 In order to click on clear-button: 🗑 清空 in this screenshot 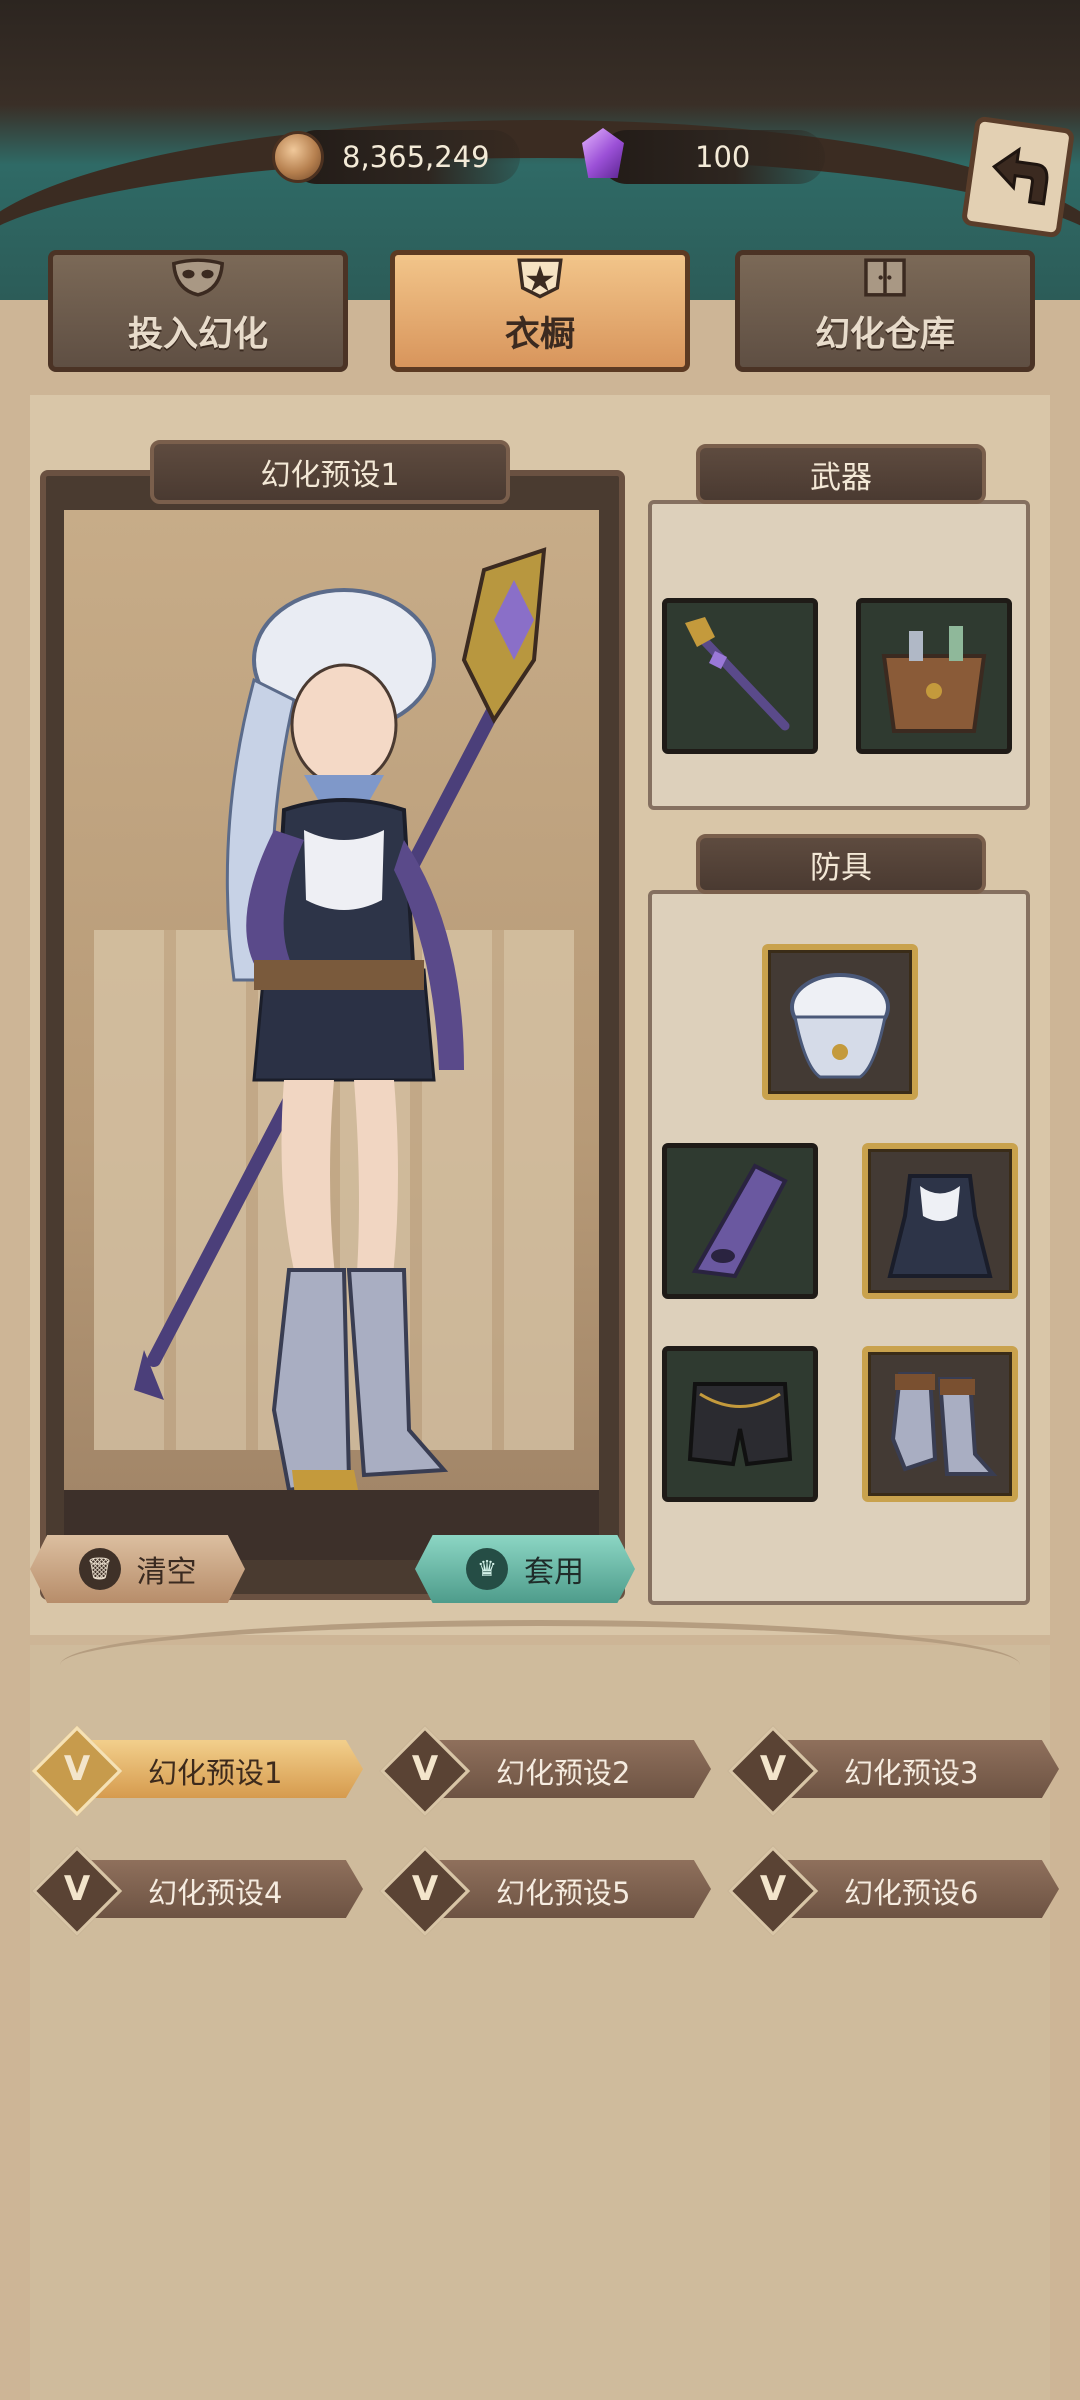, I will do `click(137, 1569)`.